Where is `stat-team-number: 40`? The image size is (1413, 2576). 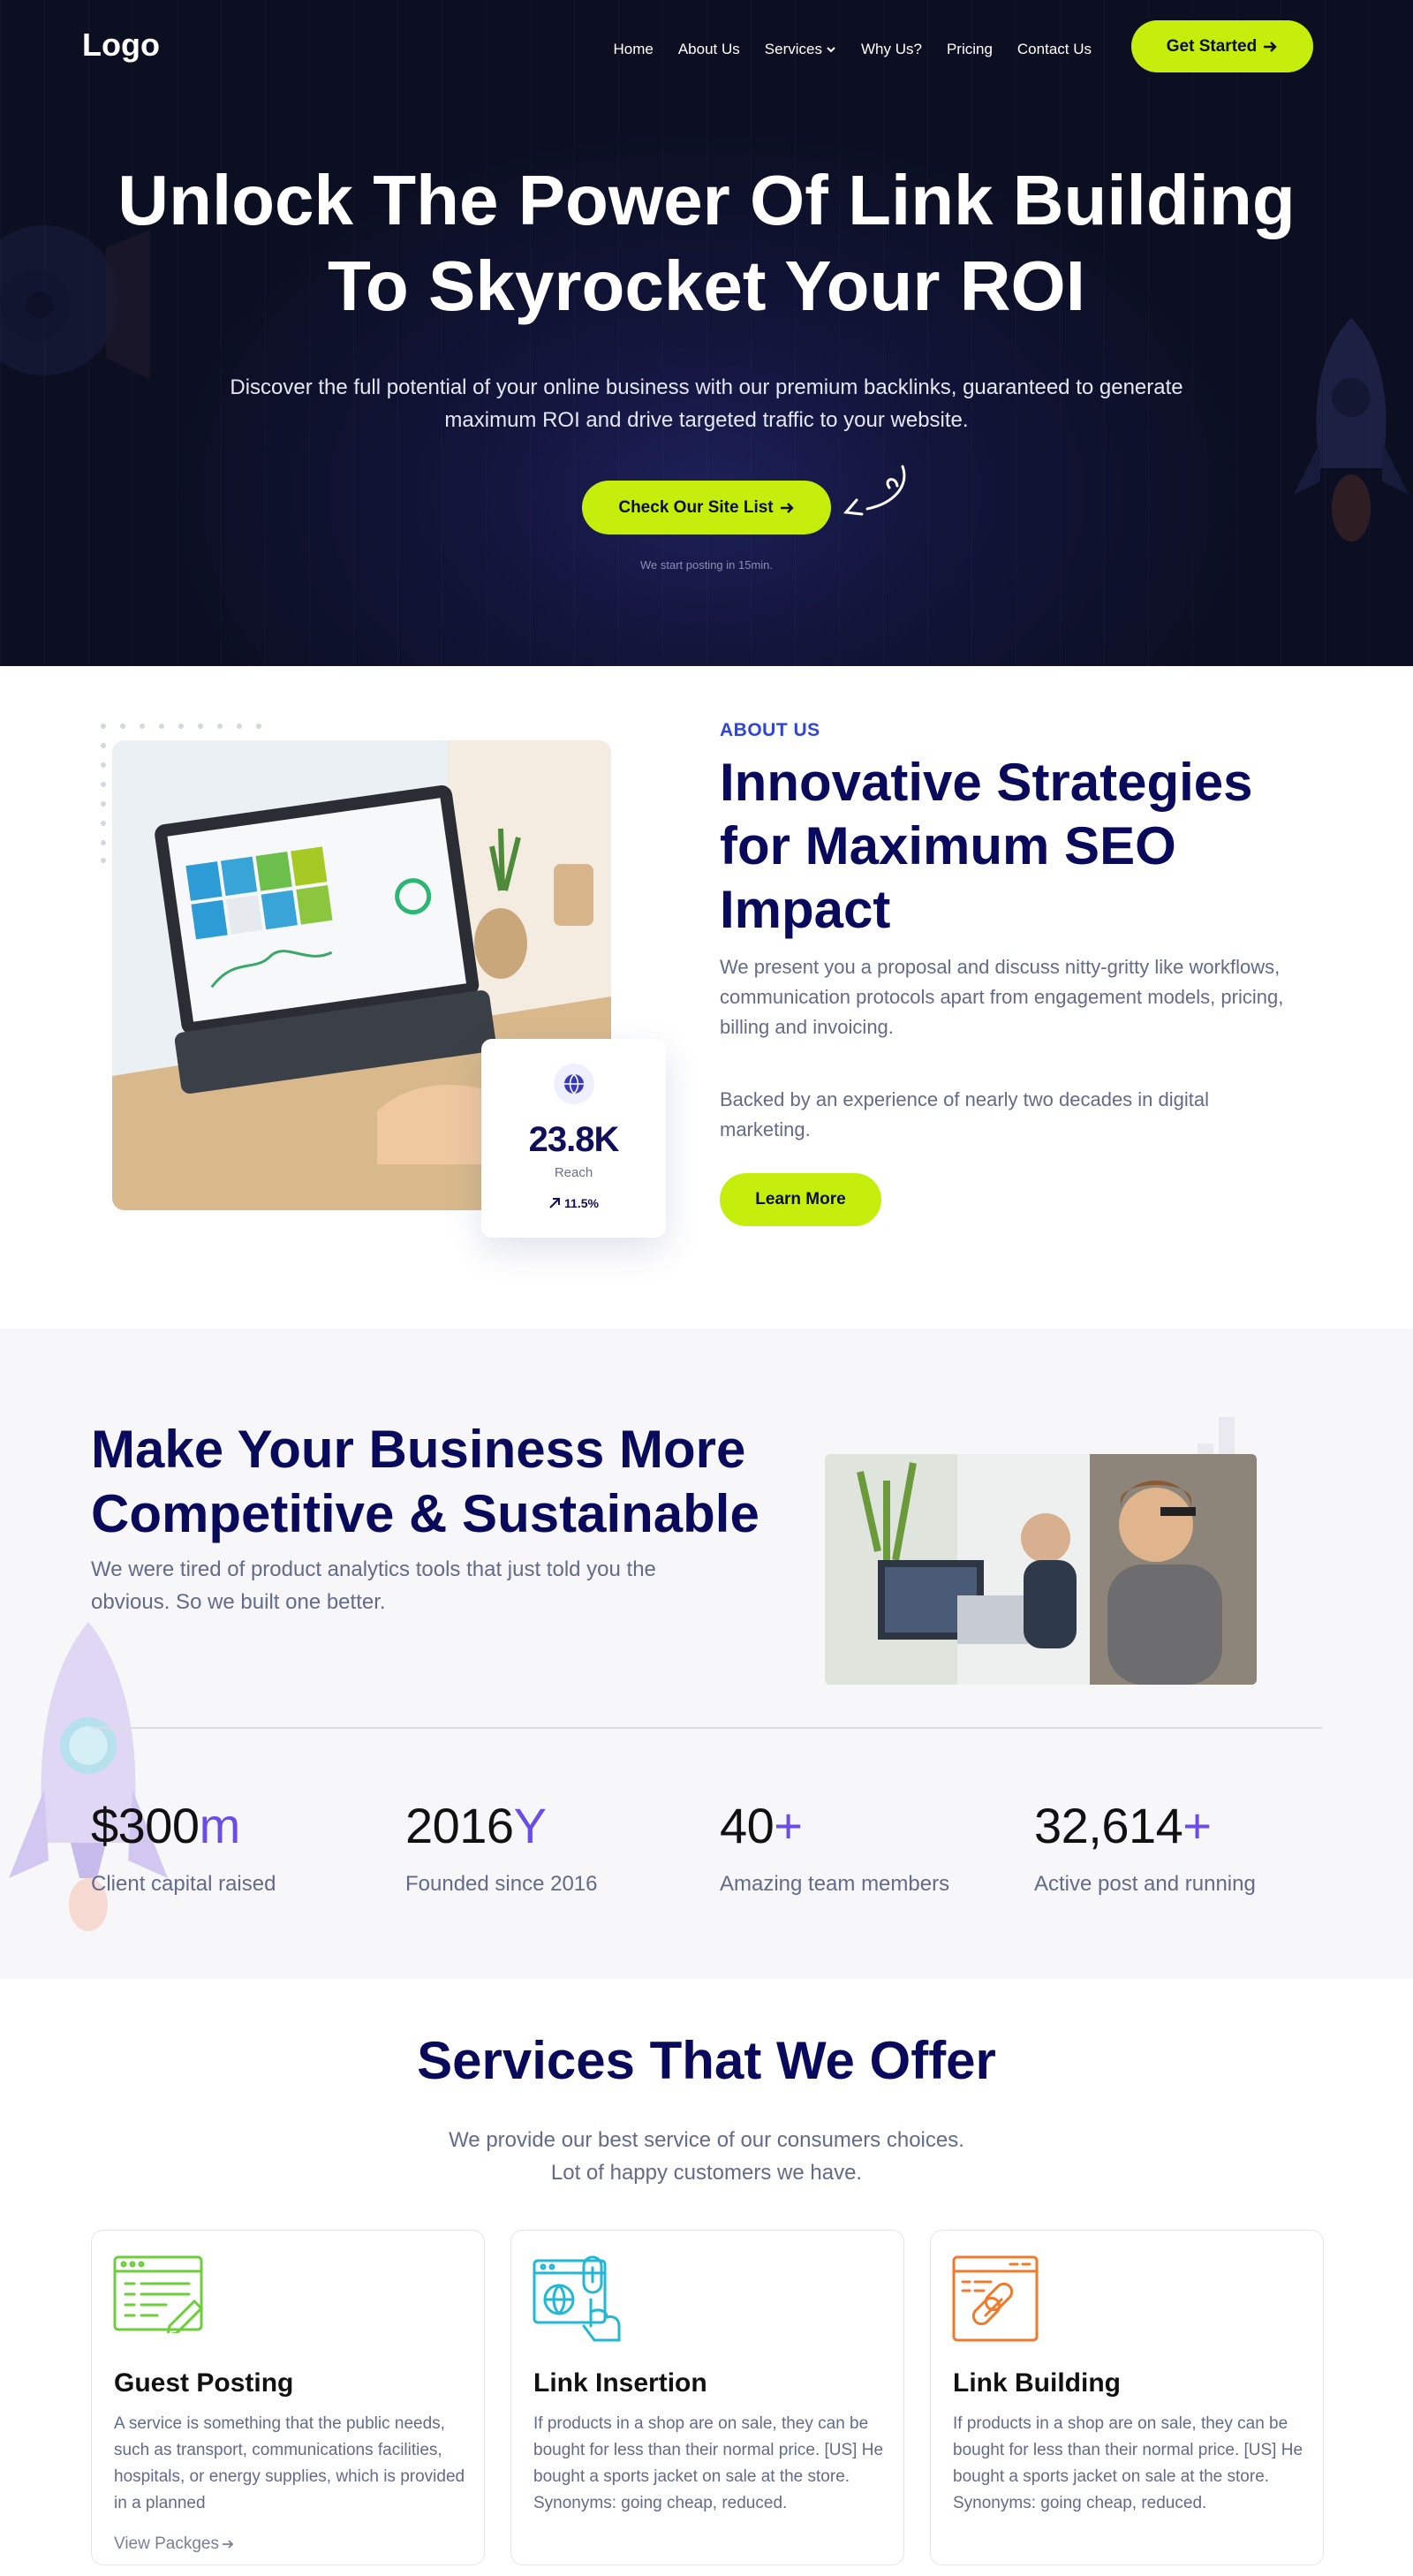 stat-team-number: 40 is located at coordinates (747, 1826).